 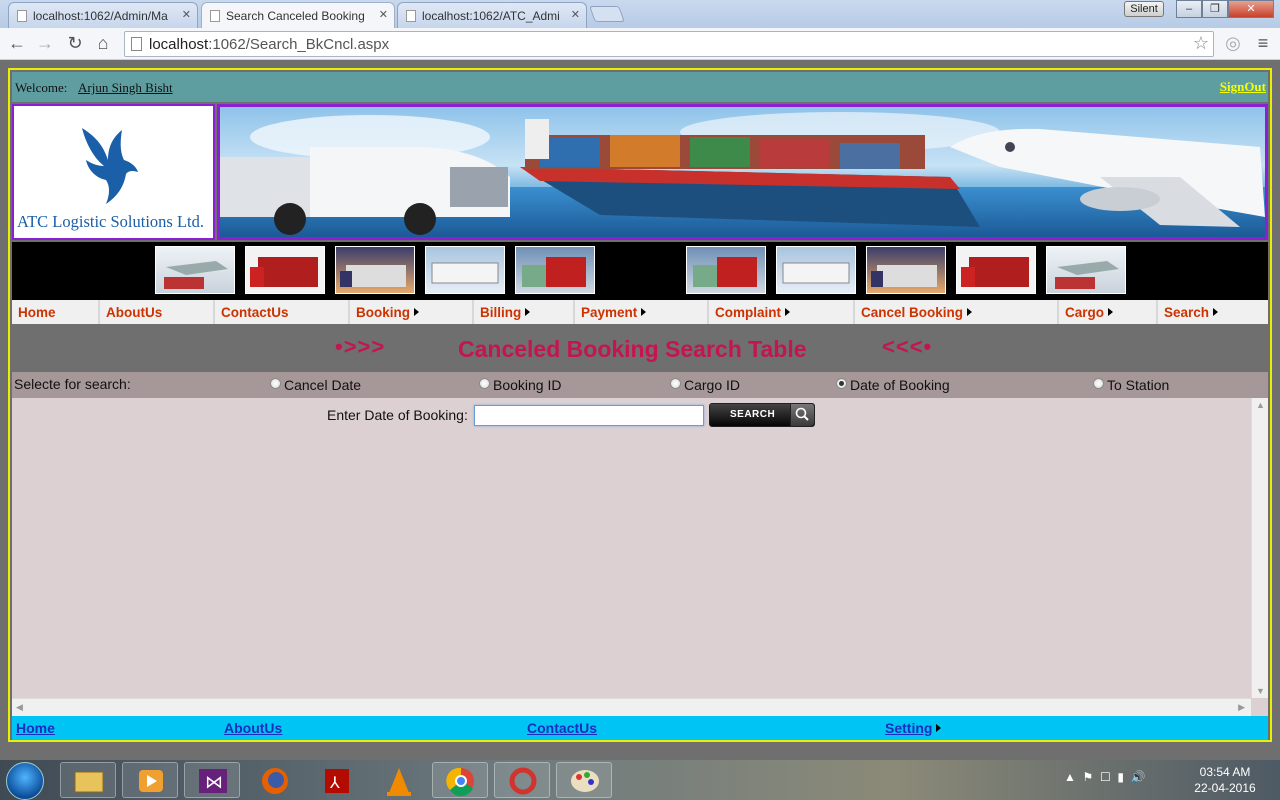 I want to click on profile-badge: Silent, so click(x=1144, y=9).